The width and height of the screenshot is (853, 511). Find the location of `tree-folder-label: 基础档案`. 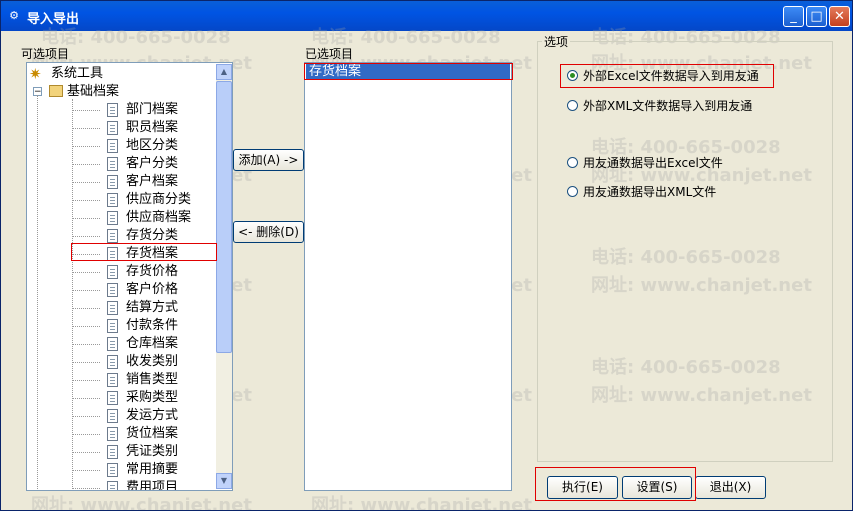

tree-folder-label: 基础档案 is located at coordinates (93, 91).